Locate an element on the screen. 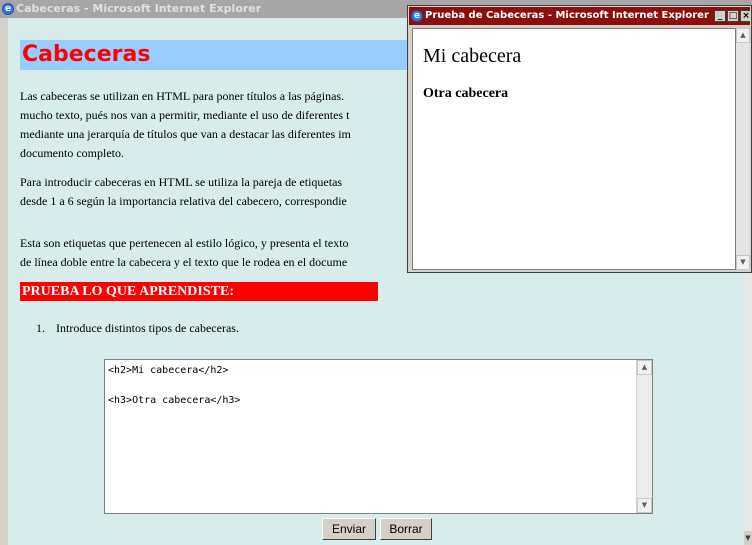  code-scrollbar: ▲ ▼ is located at coordinates (644, 436).